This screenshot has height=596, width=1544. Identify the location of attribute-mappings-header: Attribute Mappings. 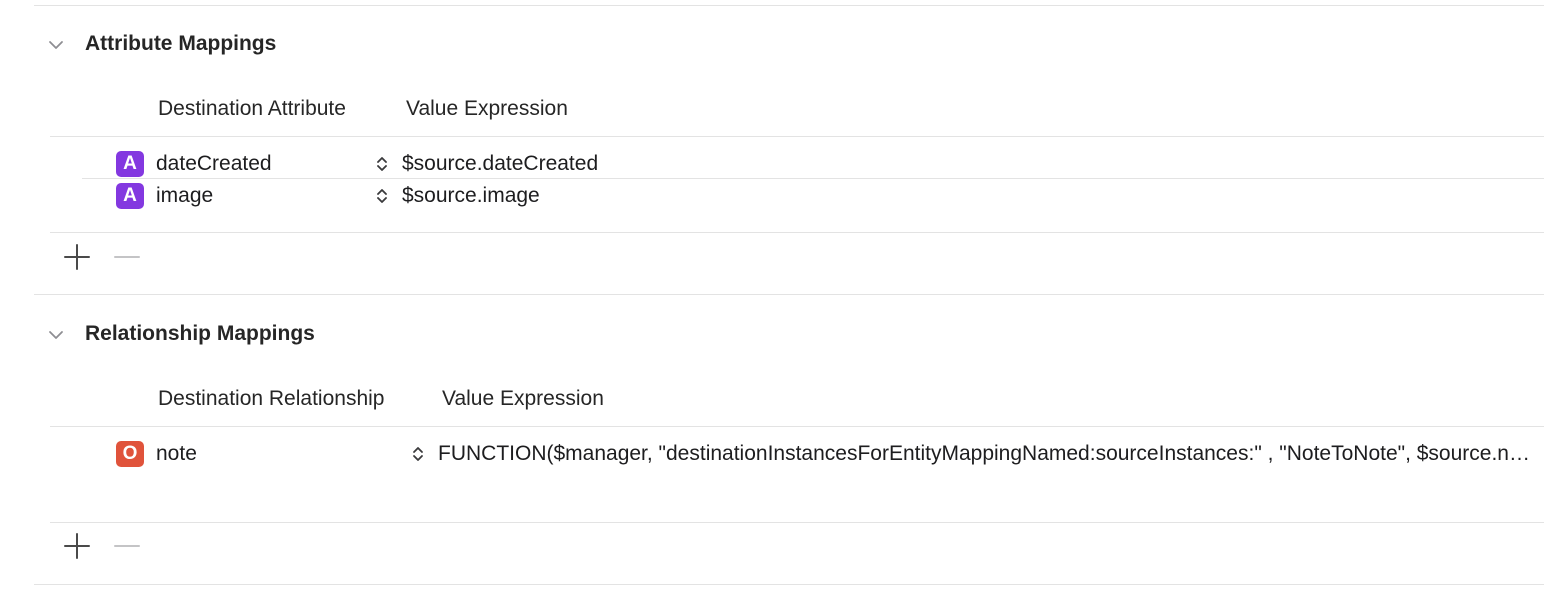
(200, 45).